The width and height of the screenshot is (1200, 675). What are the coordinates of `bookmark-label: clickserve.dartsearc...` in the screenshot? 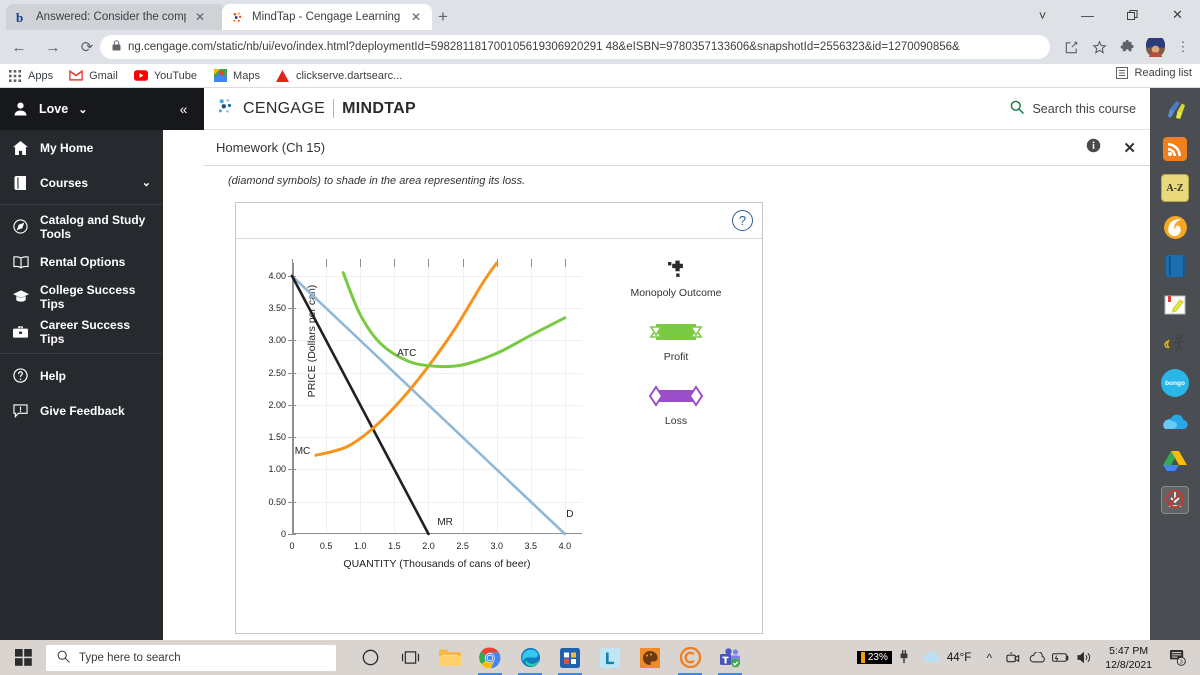 It's located at (349, 75).